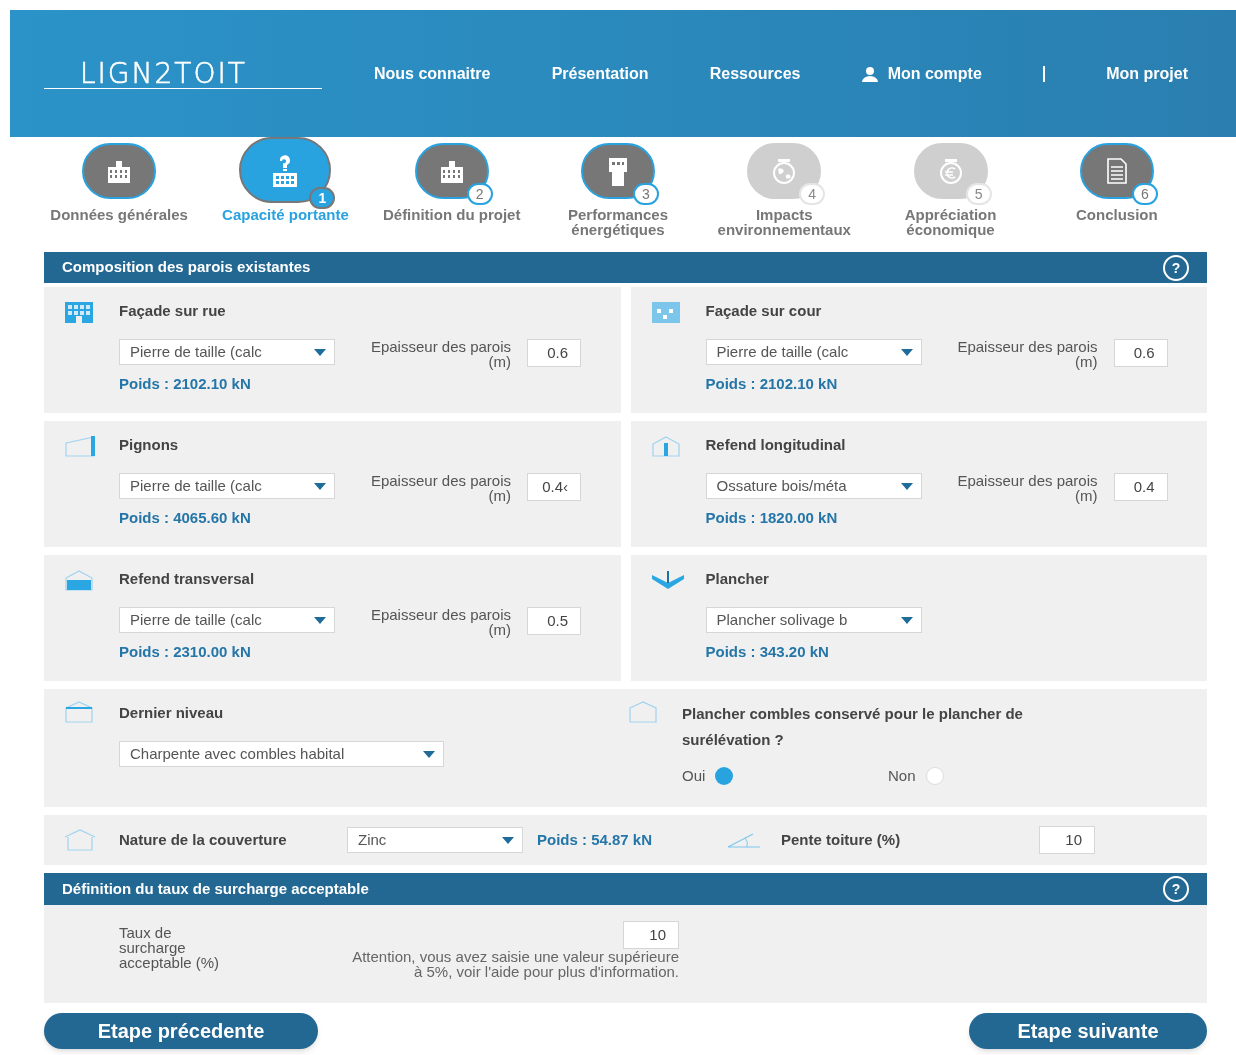 This screenshot has width=1236, height=1055. What do you see at coordinates (744, 840) in the screenshot?
I see `slope-angle-icon` at bounding box center [744, 840].